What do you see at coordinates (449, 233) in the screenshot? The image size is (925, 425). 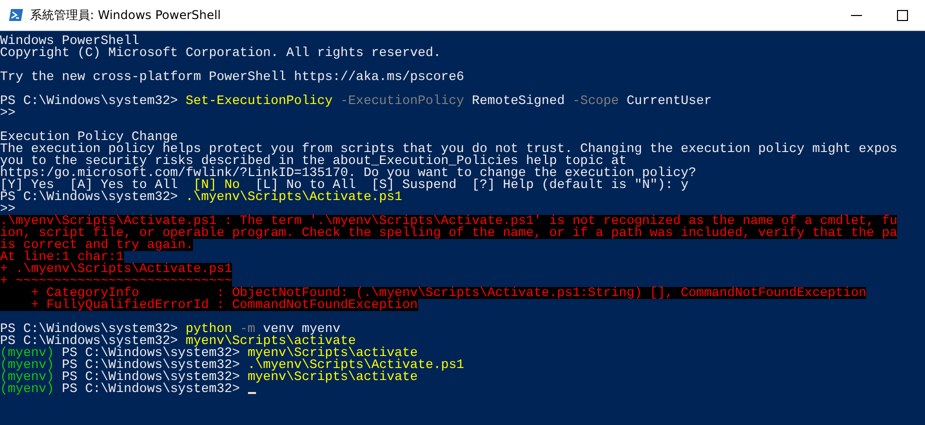 I see `error-text: ion, script file, or operable program. Check the spelling of the name, or if a path was included, verify that the pa` at bounding box center [449, 233].